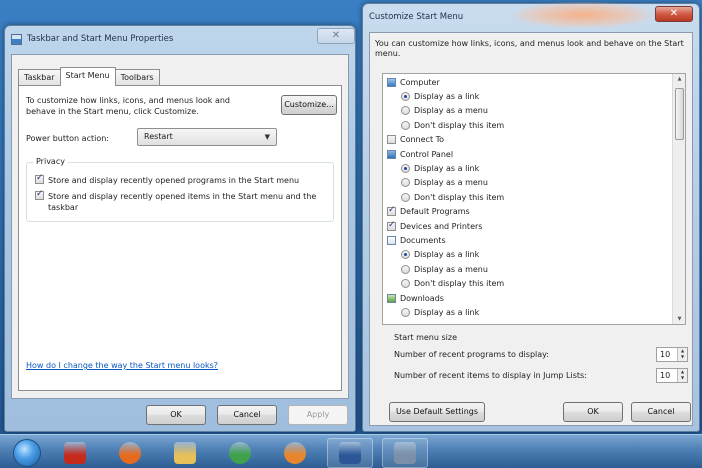 The image size is (702, 468). I want to click on start-orb-icon, so click(27, 453).